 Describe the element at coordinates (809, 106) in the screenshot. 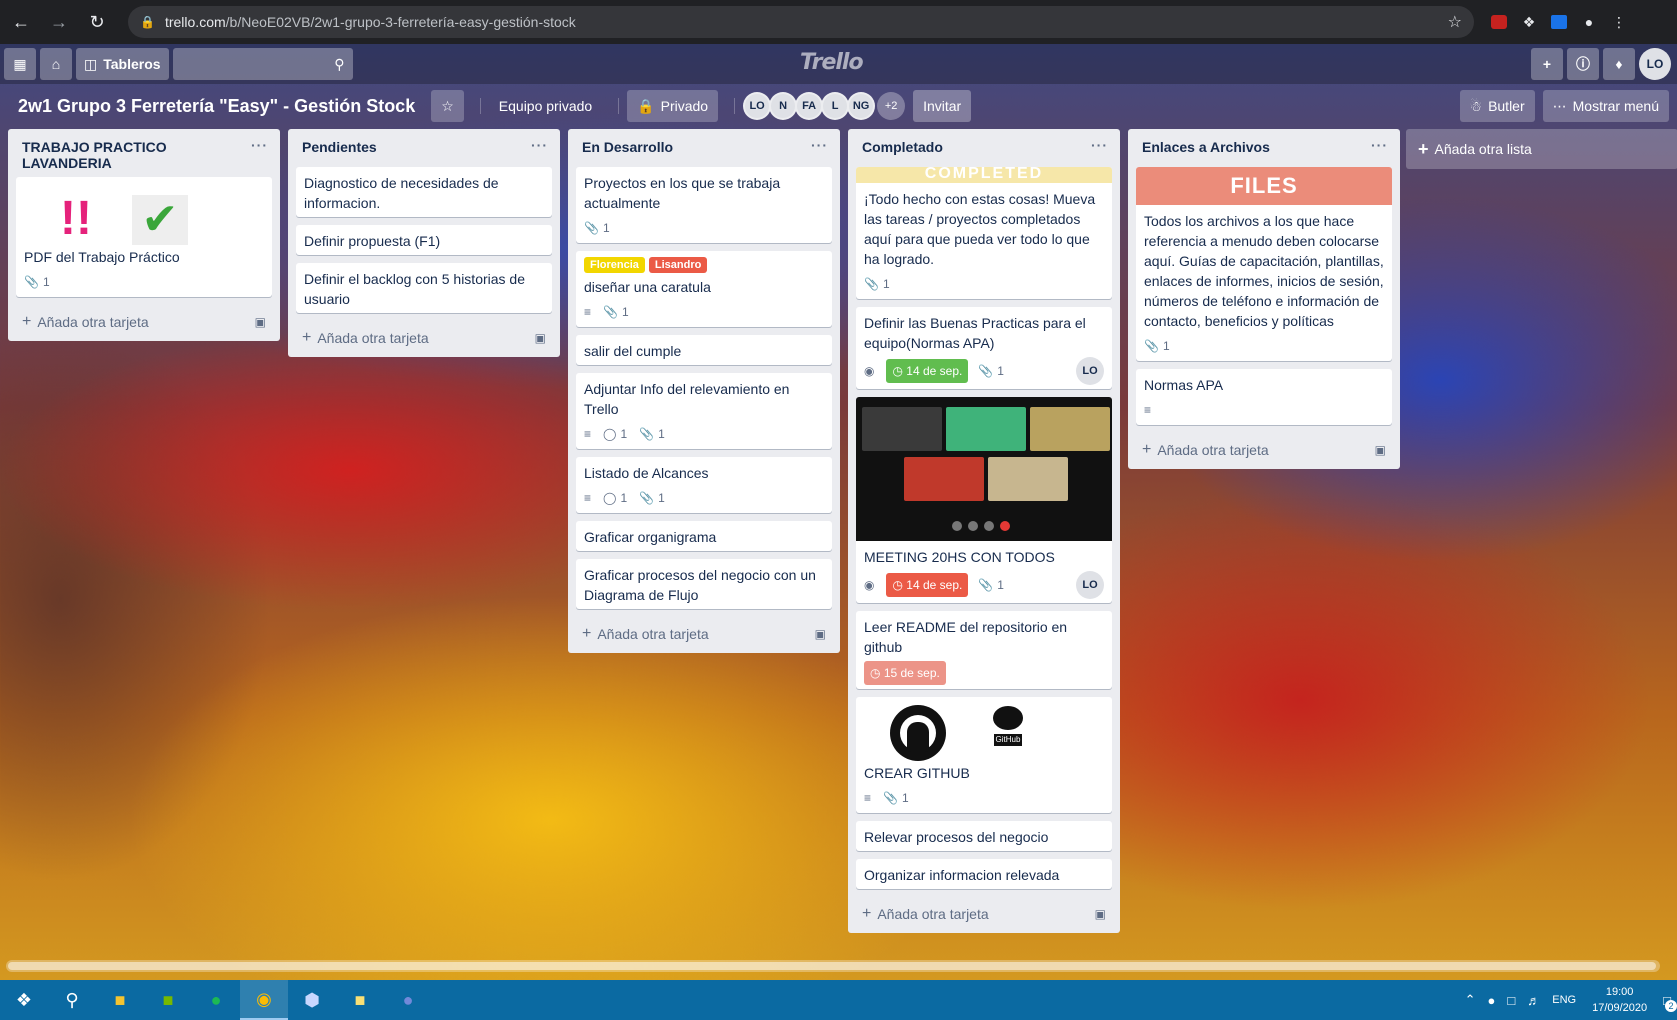

I see `member-avatar: FA` at that location.